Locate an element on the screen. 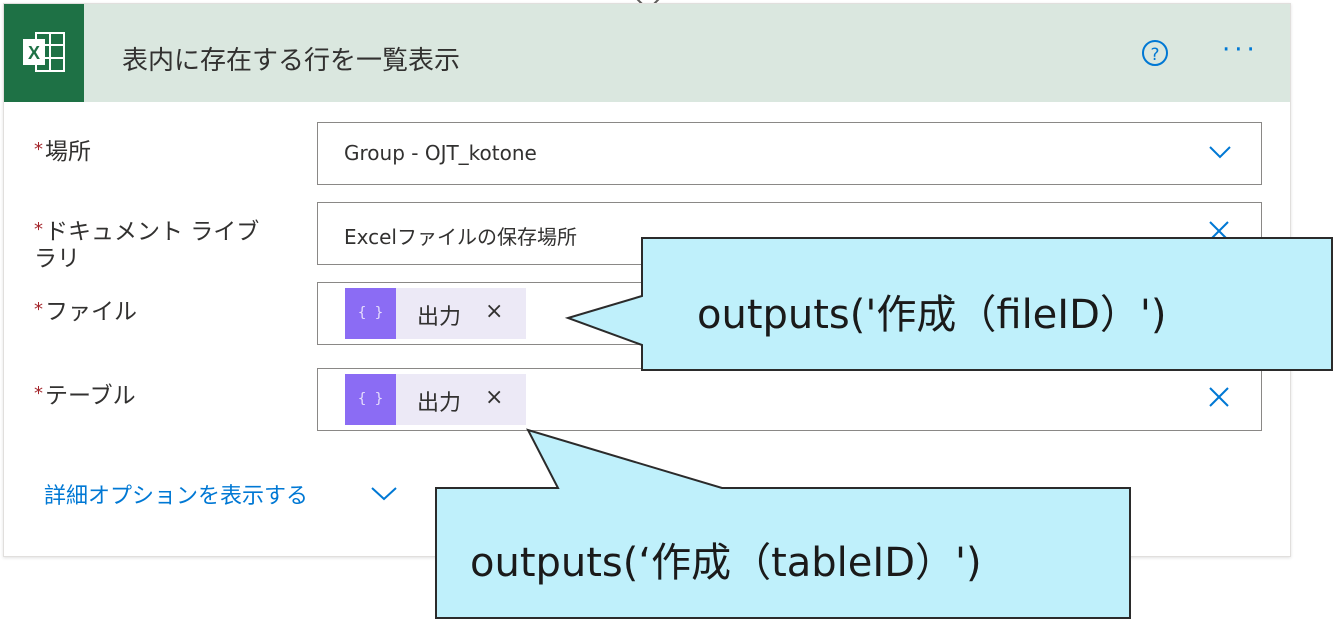 The image size is (1335, 622). tableid-callout-text: outputs(‘作成（tableID）') is located at coordinates (726, 563).